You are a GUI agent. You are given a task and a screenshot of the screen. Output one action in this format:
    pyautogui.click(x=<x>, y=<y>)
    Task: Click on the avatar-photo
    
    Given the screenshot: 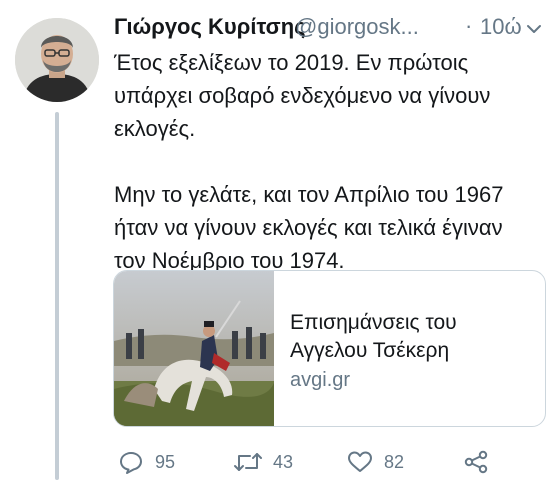 What is the action you would take?
    pyautogui.click(x=57, y=60)
    